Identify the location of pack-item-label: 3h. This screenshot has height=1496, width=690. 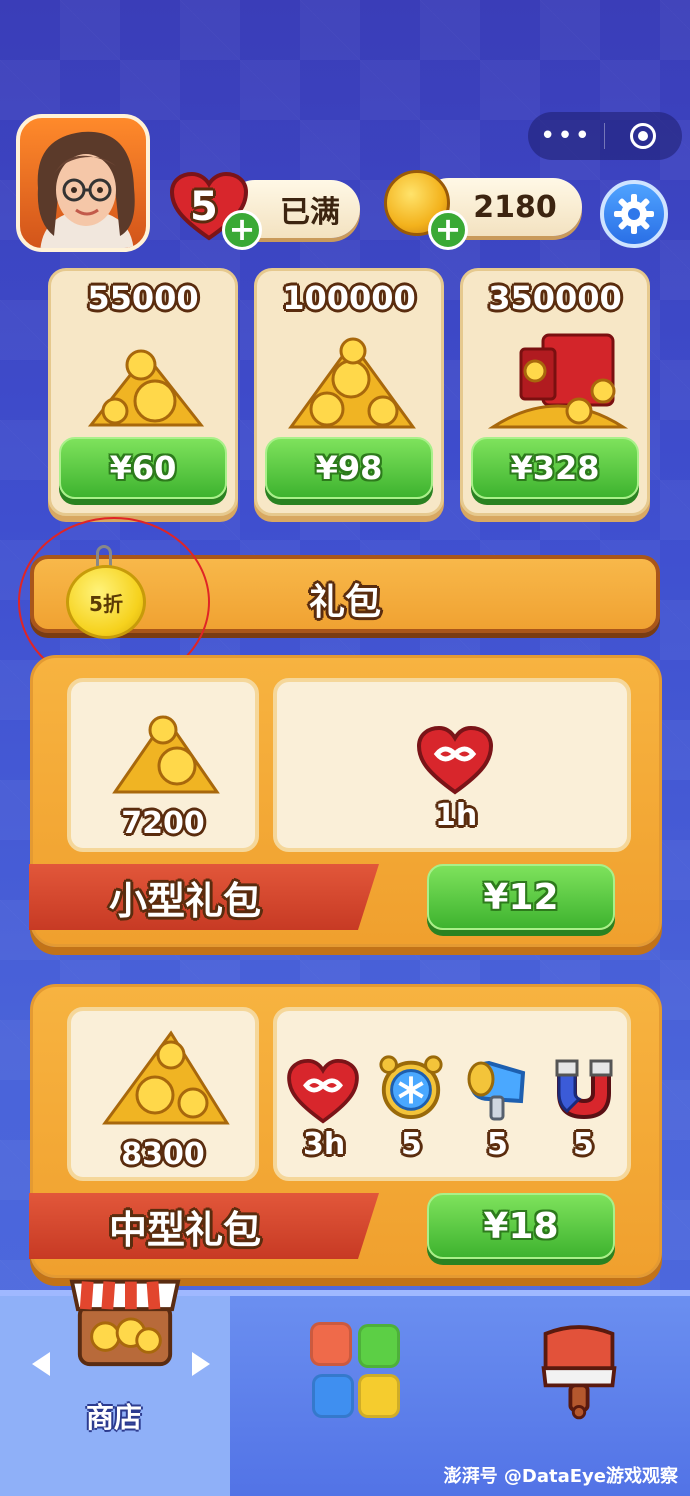
(324, 1144).